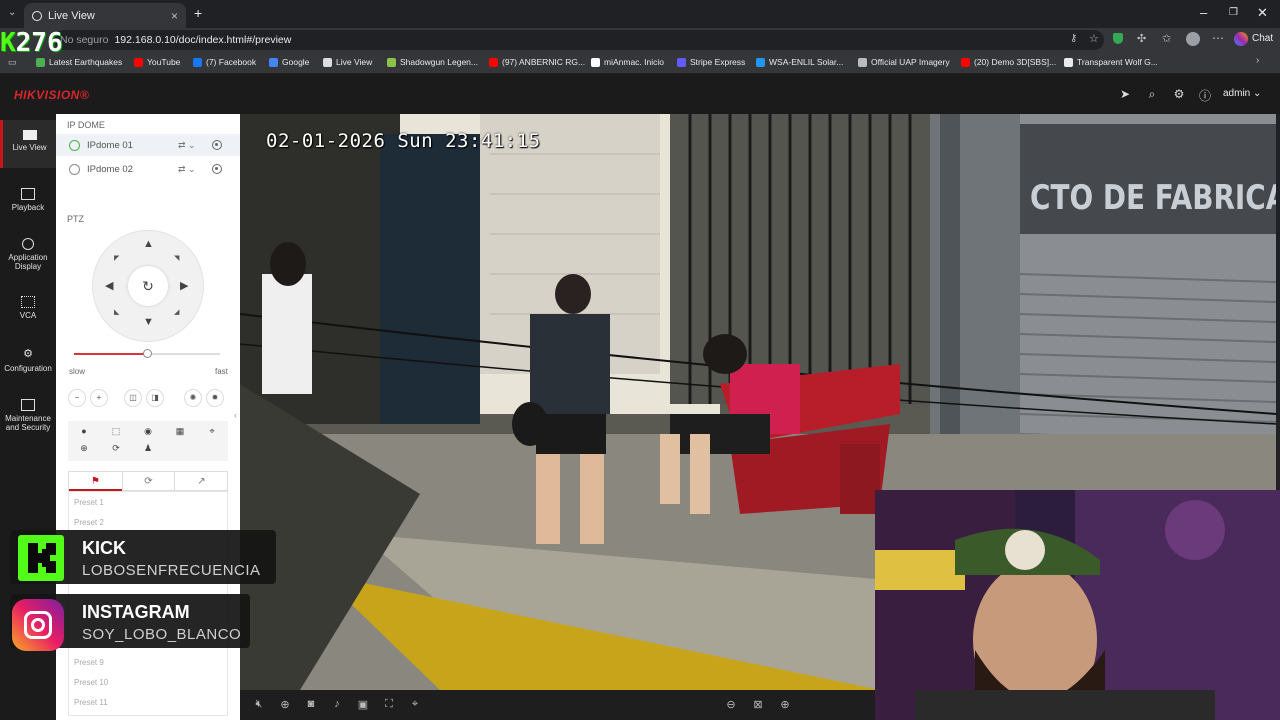  I want to click on bookmark-item: YouTube, so click(157, 62).